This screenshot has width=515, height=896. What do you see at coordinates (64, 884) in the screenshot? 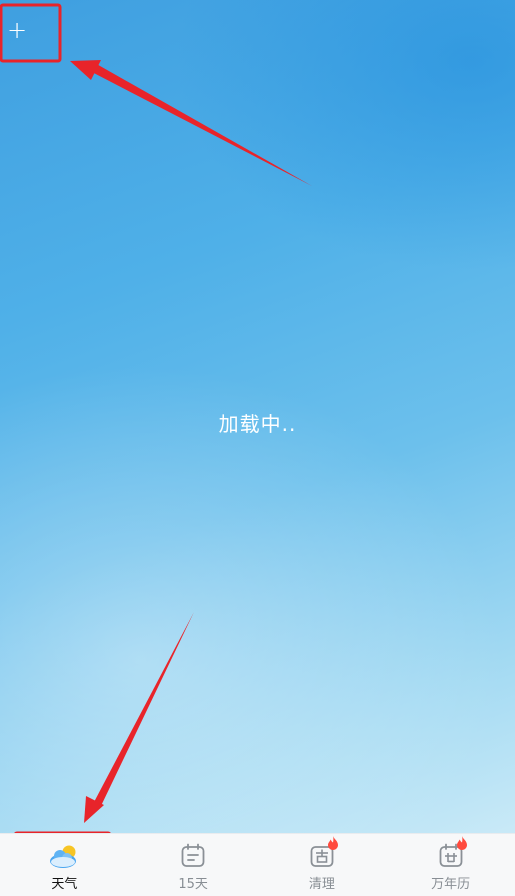
I see `tab-label: 天气` at bounding box center [64, 884].